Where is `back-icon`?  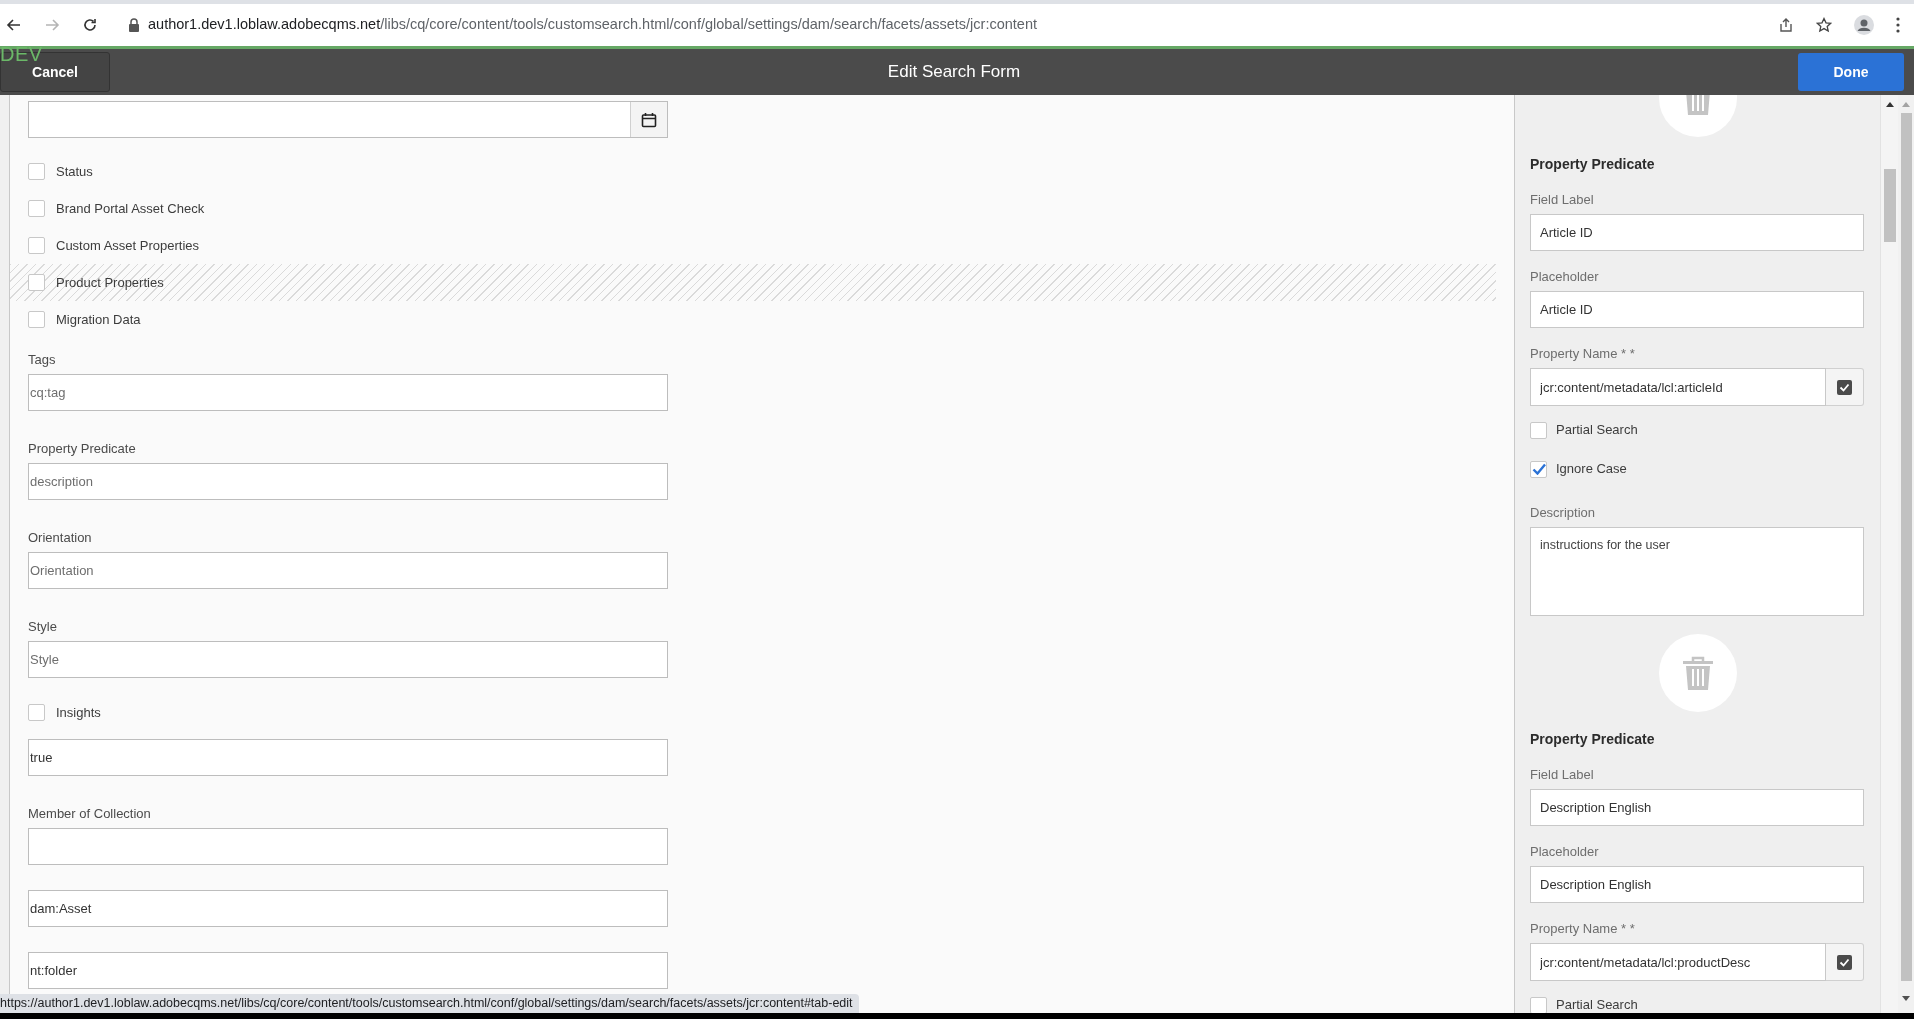
back-icon is located at coordinates (14, 25).